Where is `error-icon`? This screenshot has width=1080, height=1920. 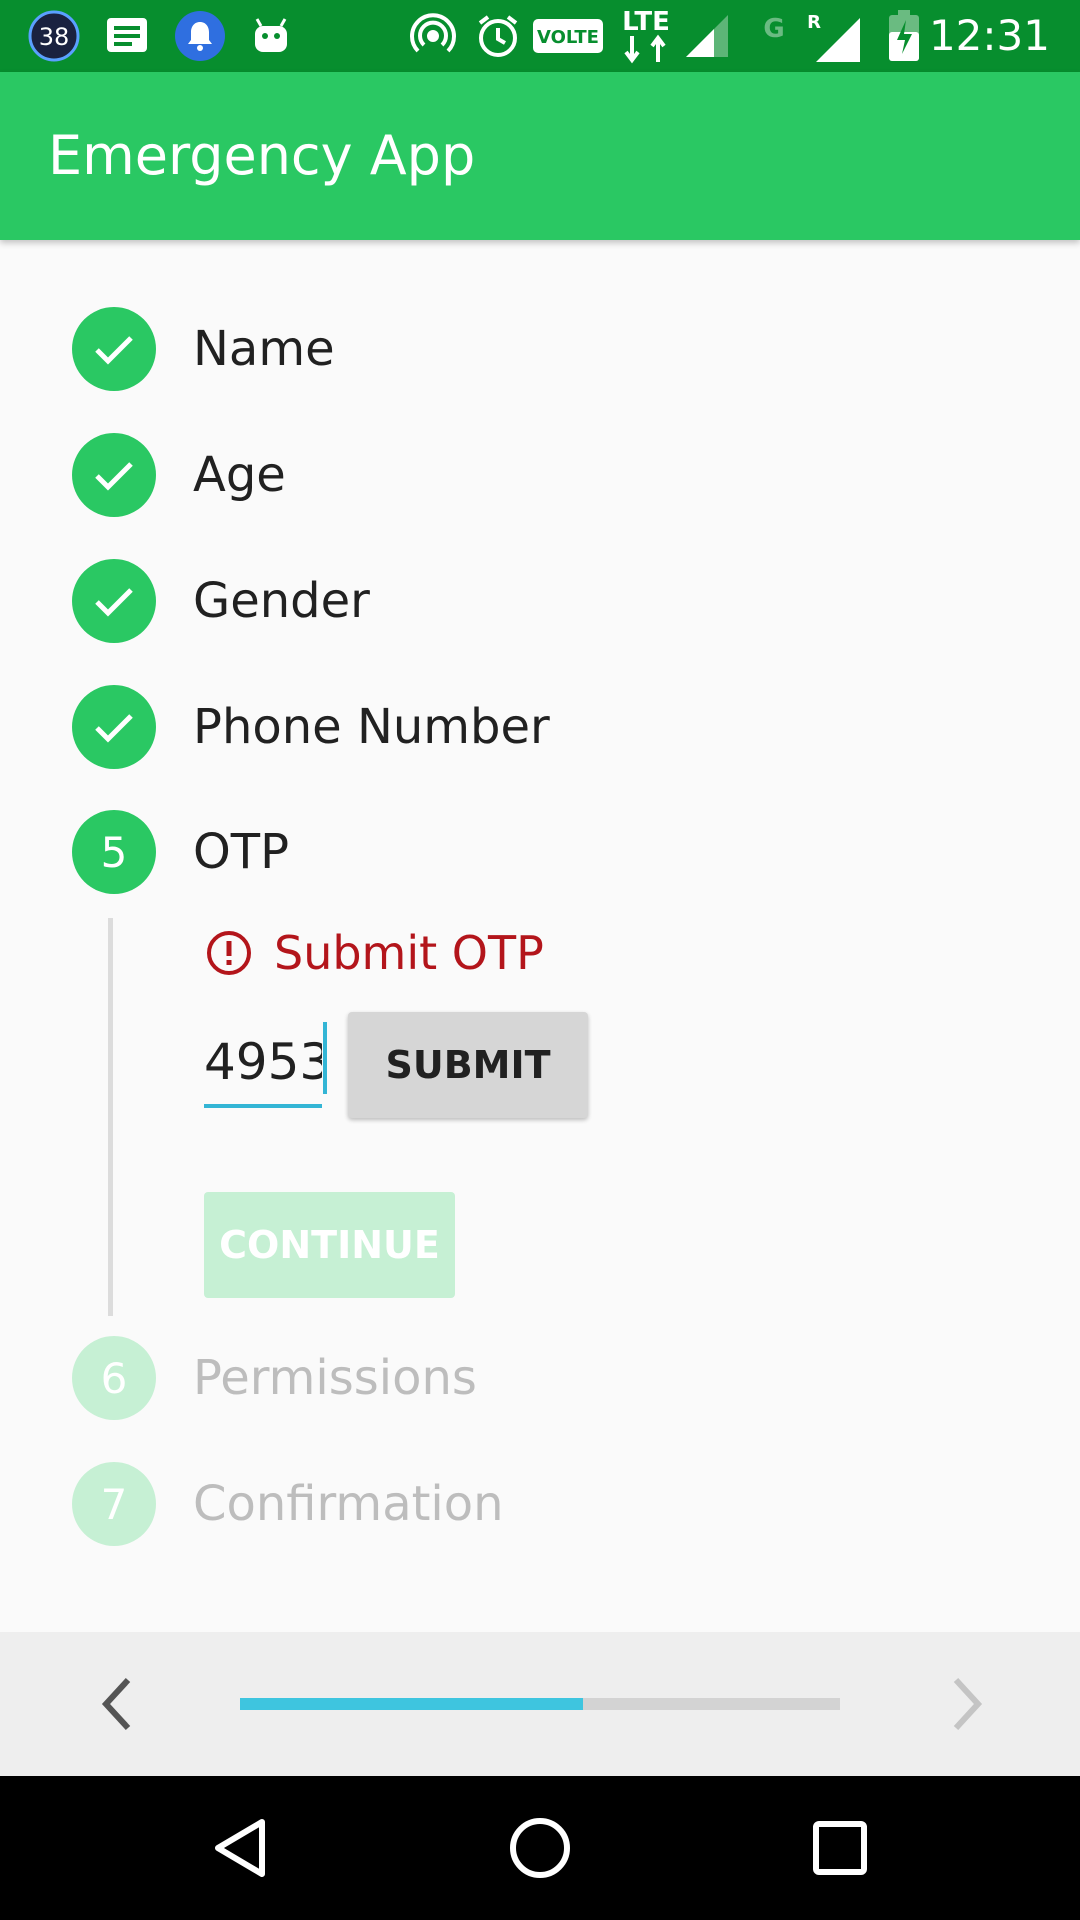 error-icon is located at coordinates (229, 953).